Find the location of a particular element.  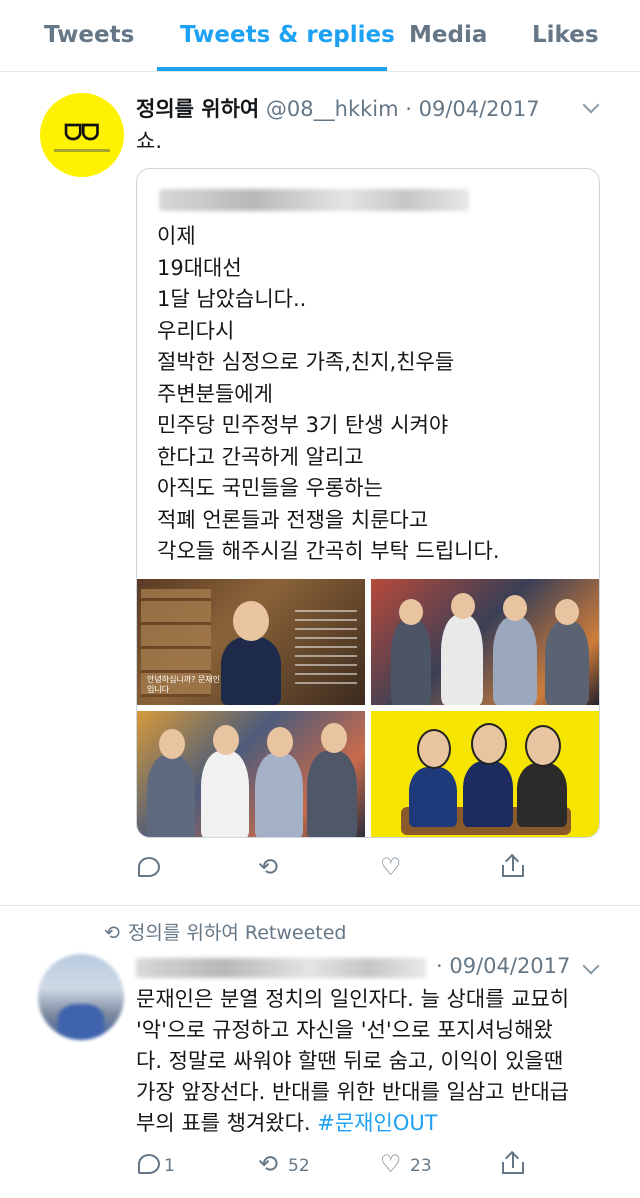

card-line: 각오들 해주시길 간곡히 부탁 드립니다. is located at coordinates (328, 551).